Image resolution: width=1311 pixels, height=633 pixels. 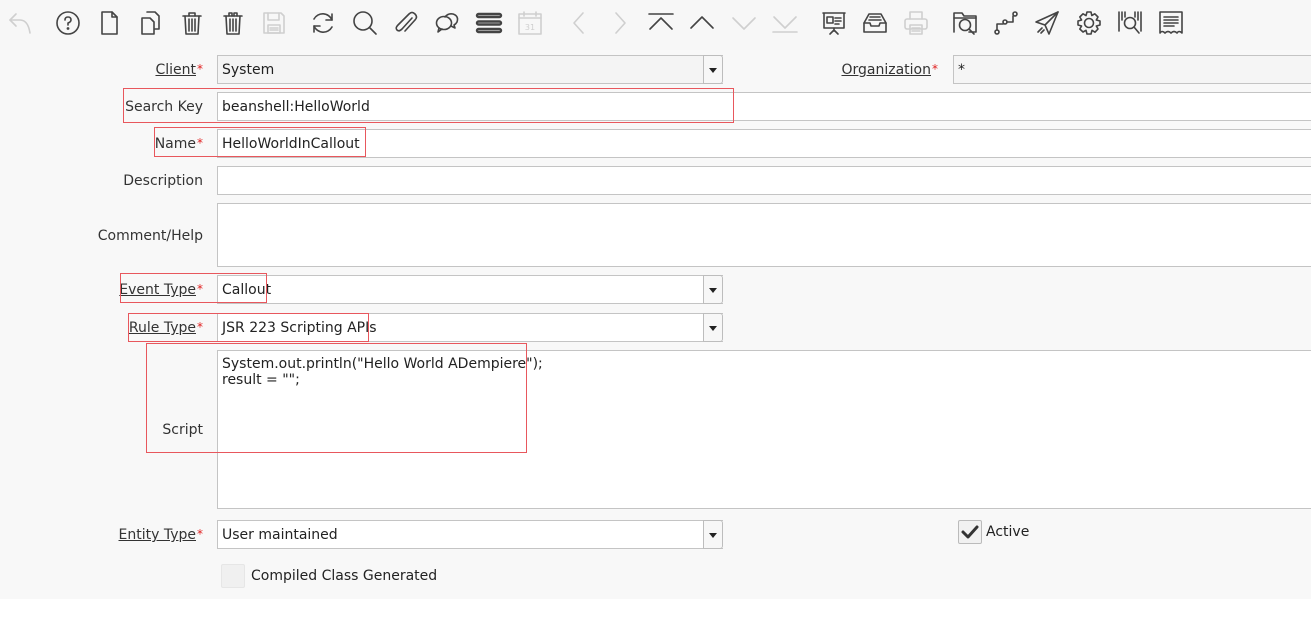 I want to click on save-icon, so click(x=274, y=23).